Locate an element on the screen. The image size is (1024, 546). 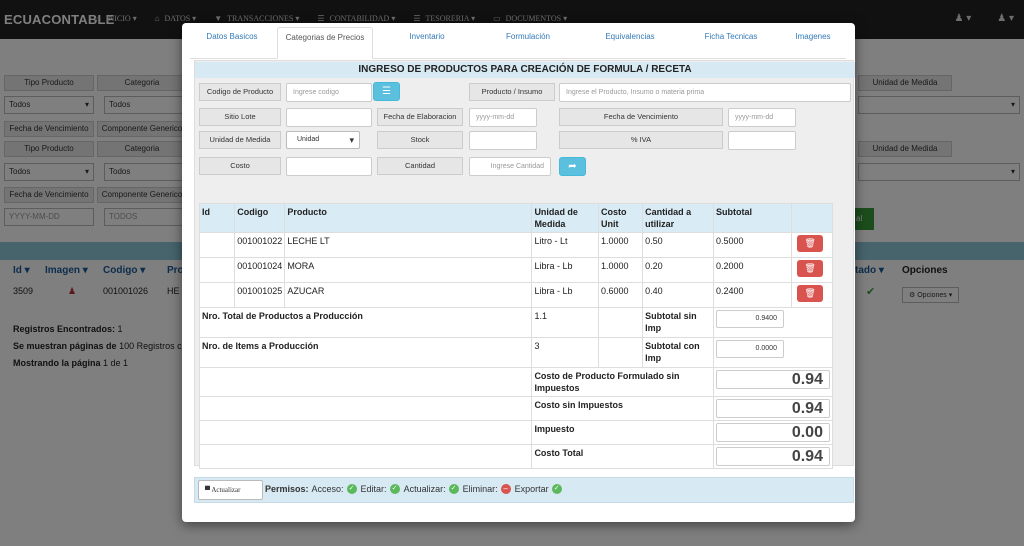
items-label: Nro. de Items a Producción is located at coordinates (365, 352).